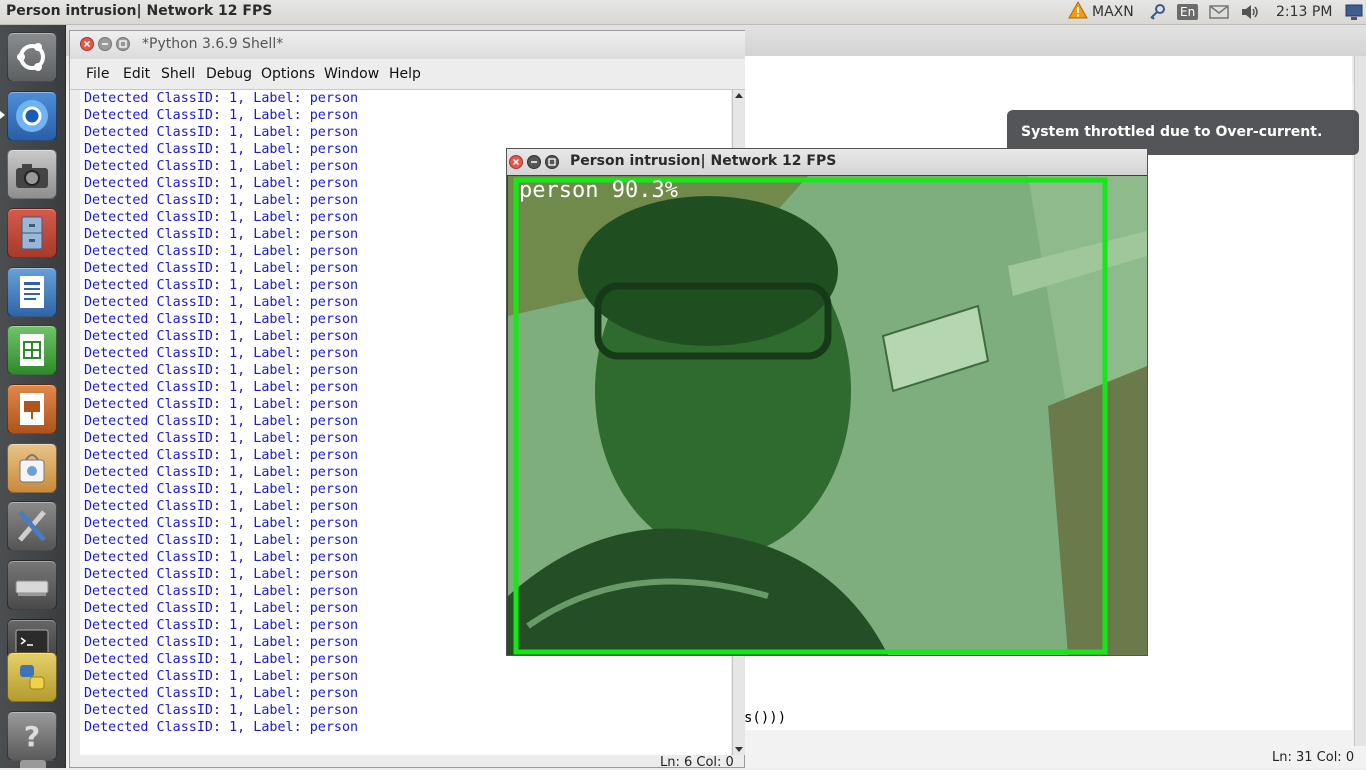 The width and height of the screenshot is (1366, 770). What do you see at coordinates (1219, 12) in the screenshot?
I see `mail-icon` at bounding box center [1219, 12].